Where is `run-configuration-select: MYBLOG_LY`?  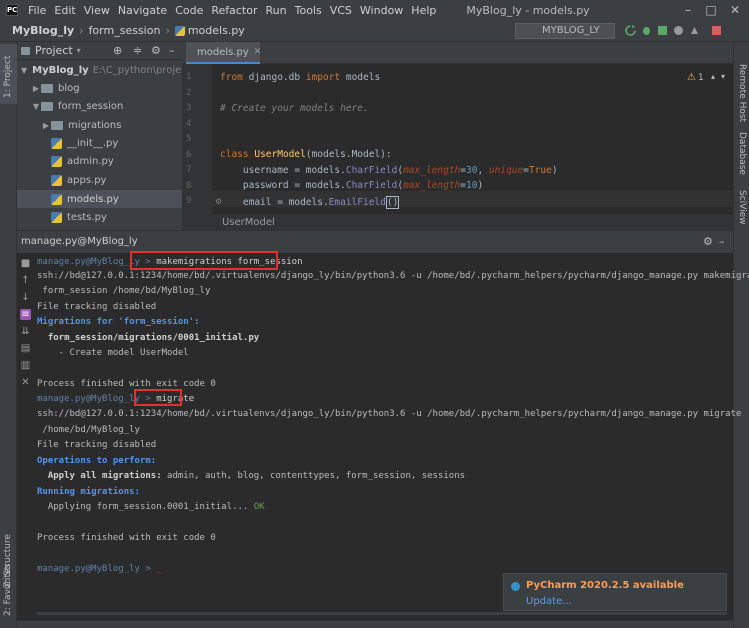
run-configuration-select: MYBLOG_LY is located at coordinates (565, 31).